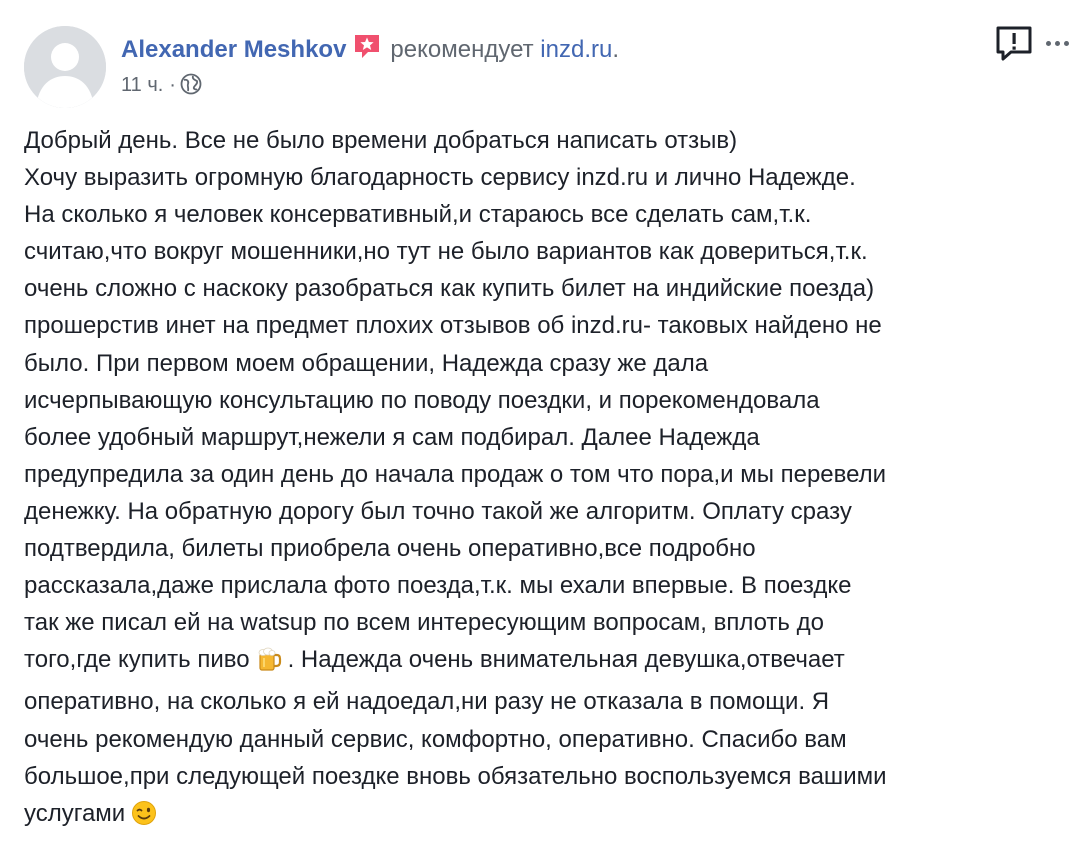 This screenshot has height=860, width=1092. I want to click on report-exclamation-icon, so click(1014, 43).